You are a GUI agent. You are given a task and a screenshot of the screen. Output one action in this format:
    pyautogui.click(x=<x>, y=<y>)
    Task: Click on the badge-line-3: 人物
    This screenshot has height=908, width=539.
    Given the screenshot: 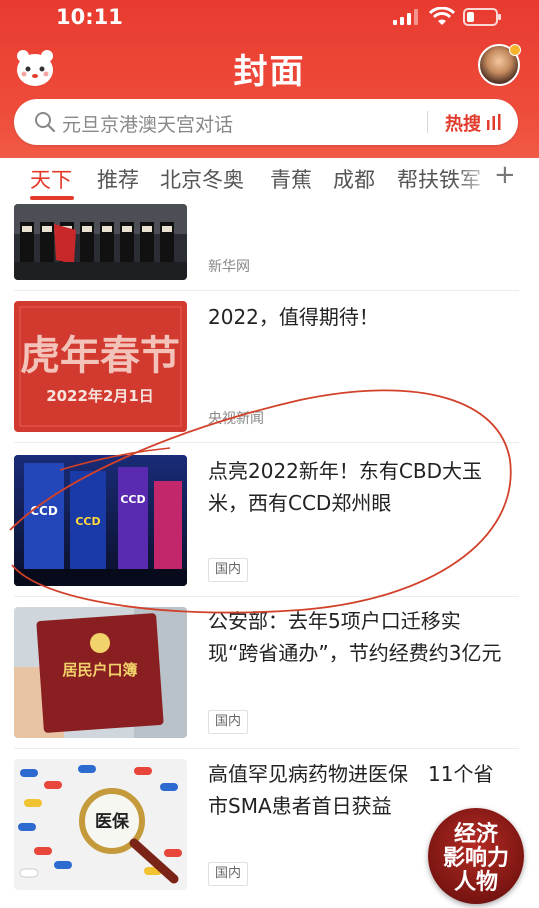 What is the action you would take?
    pyautogui.click(x=475, y=882)
    